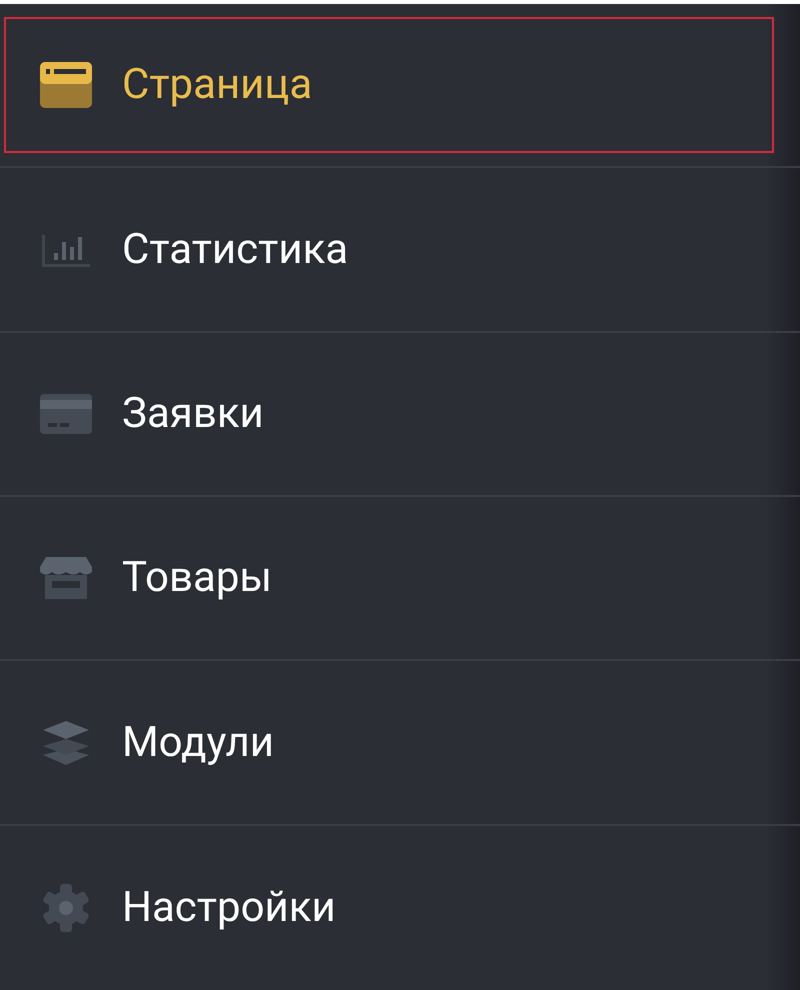  Describe the element at coordinates (66, 414) in the screenshot. I see `credit-card-icon` at that location.